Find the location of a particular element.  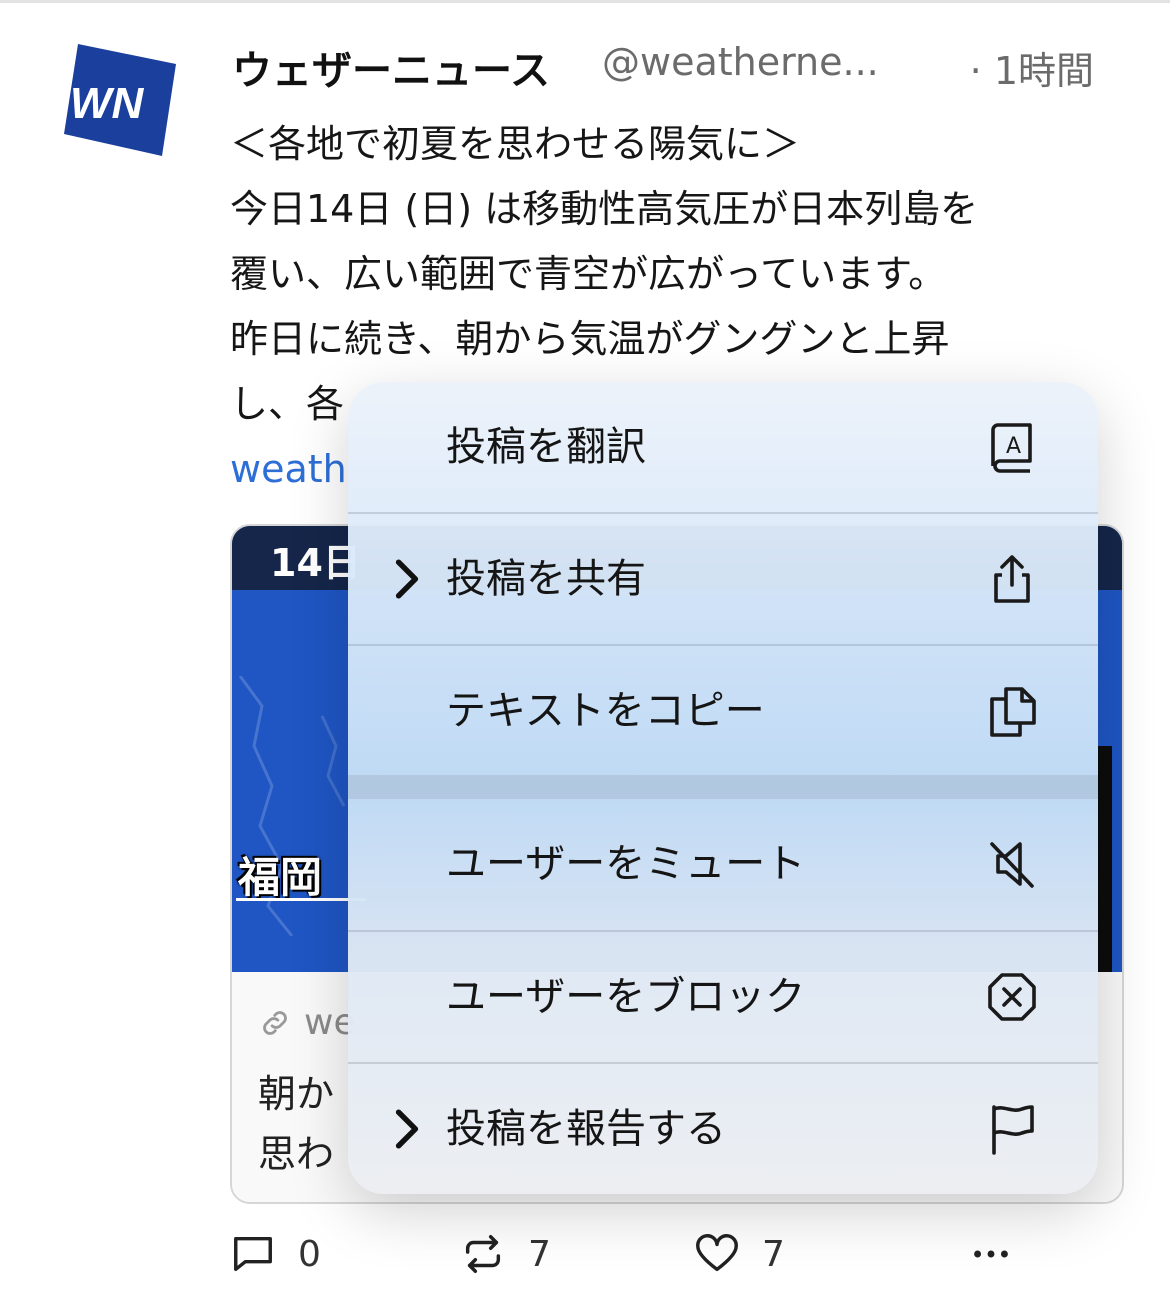

reply-button: 0 is located at coordinates (275, 1254).